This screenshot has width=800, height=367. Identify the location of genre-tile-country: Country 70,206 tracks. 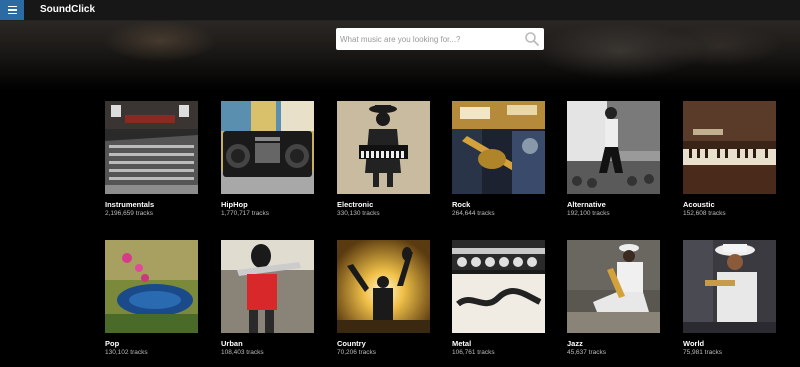
(385, 298).